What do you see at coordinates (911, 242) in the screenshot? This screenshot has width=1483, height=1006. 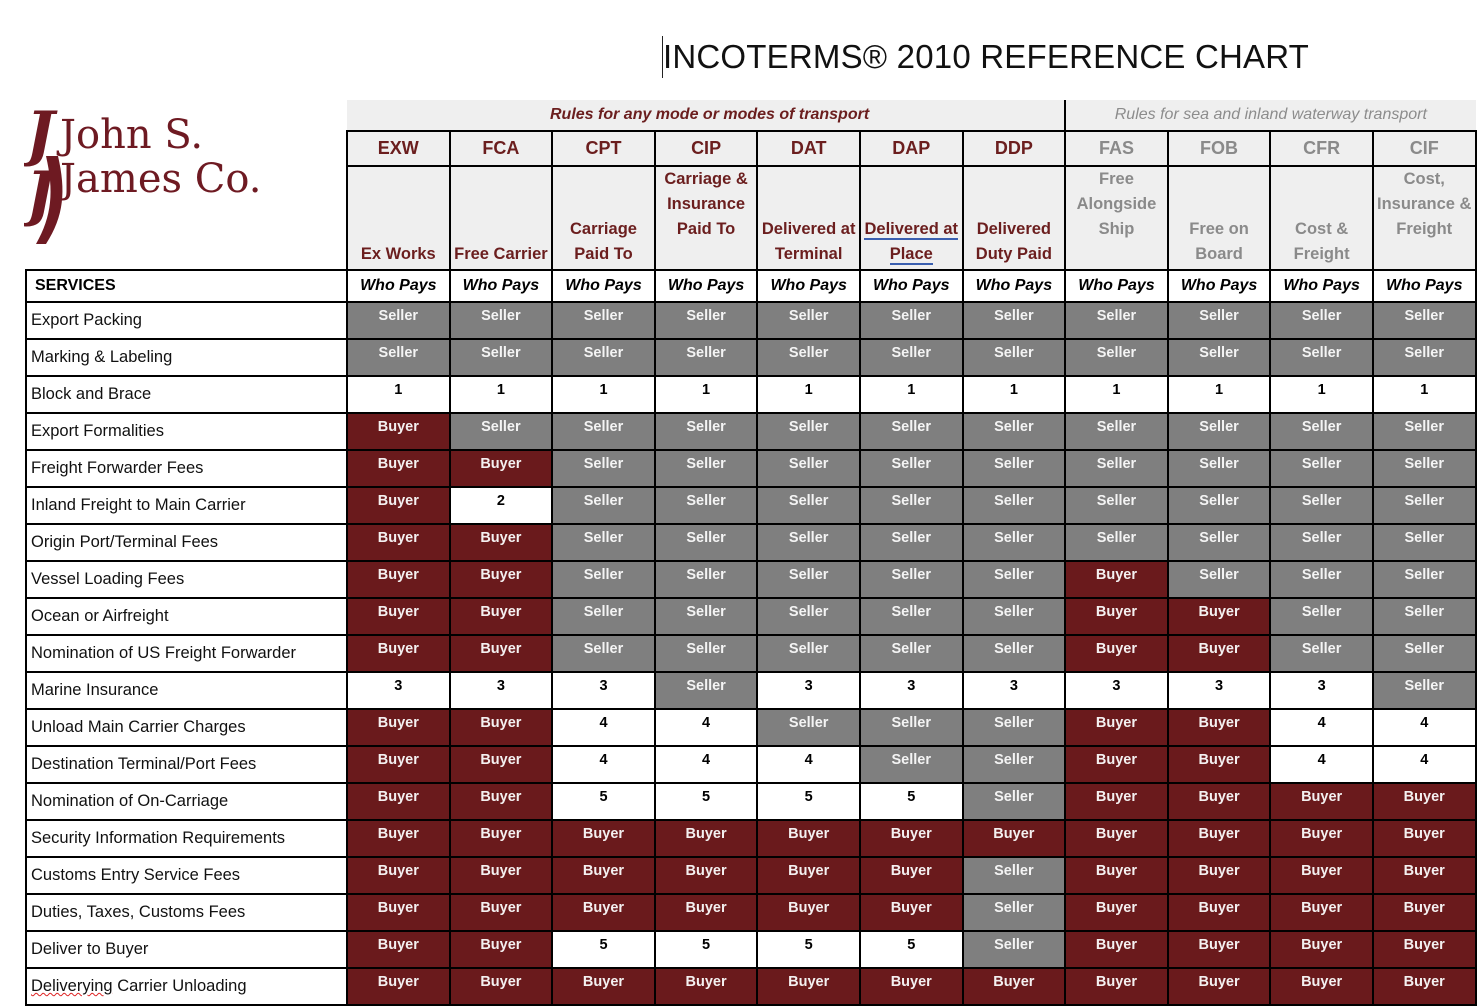 I see `term-name-text: Delivered at Place` at bounding box center [911, 242].